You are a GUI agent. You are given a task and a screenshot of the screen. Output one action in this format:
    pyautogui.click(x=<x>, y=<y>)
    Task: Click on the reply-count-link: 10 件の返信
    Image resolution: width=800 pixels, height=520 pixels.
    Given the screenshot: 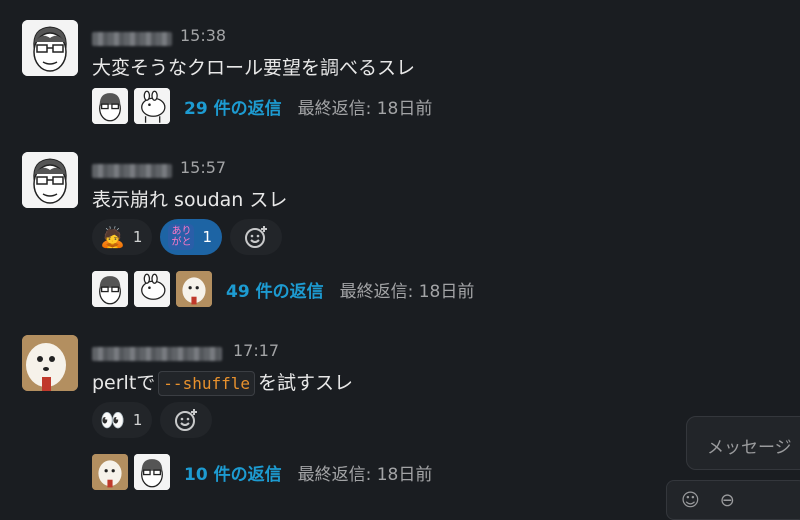 What is the action you would take?
    pyautogui.click(x=233, y=472)
    